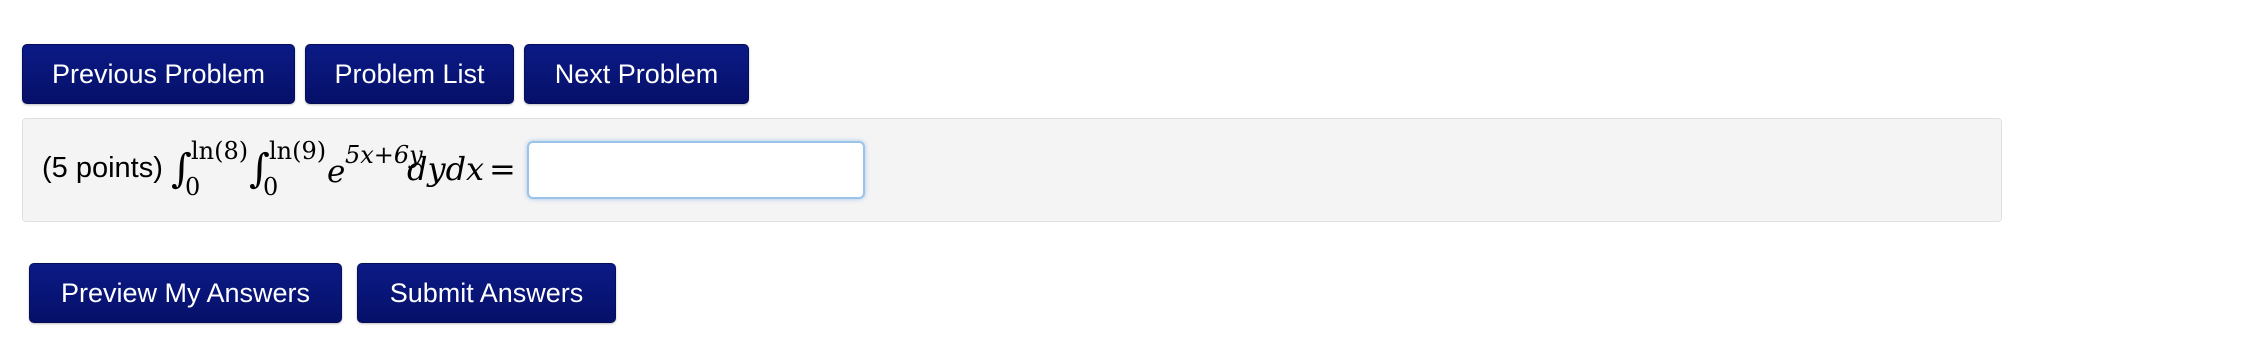 The image size is (2244, 356). I want to click on differentials: dydx, so click(446, 169).